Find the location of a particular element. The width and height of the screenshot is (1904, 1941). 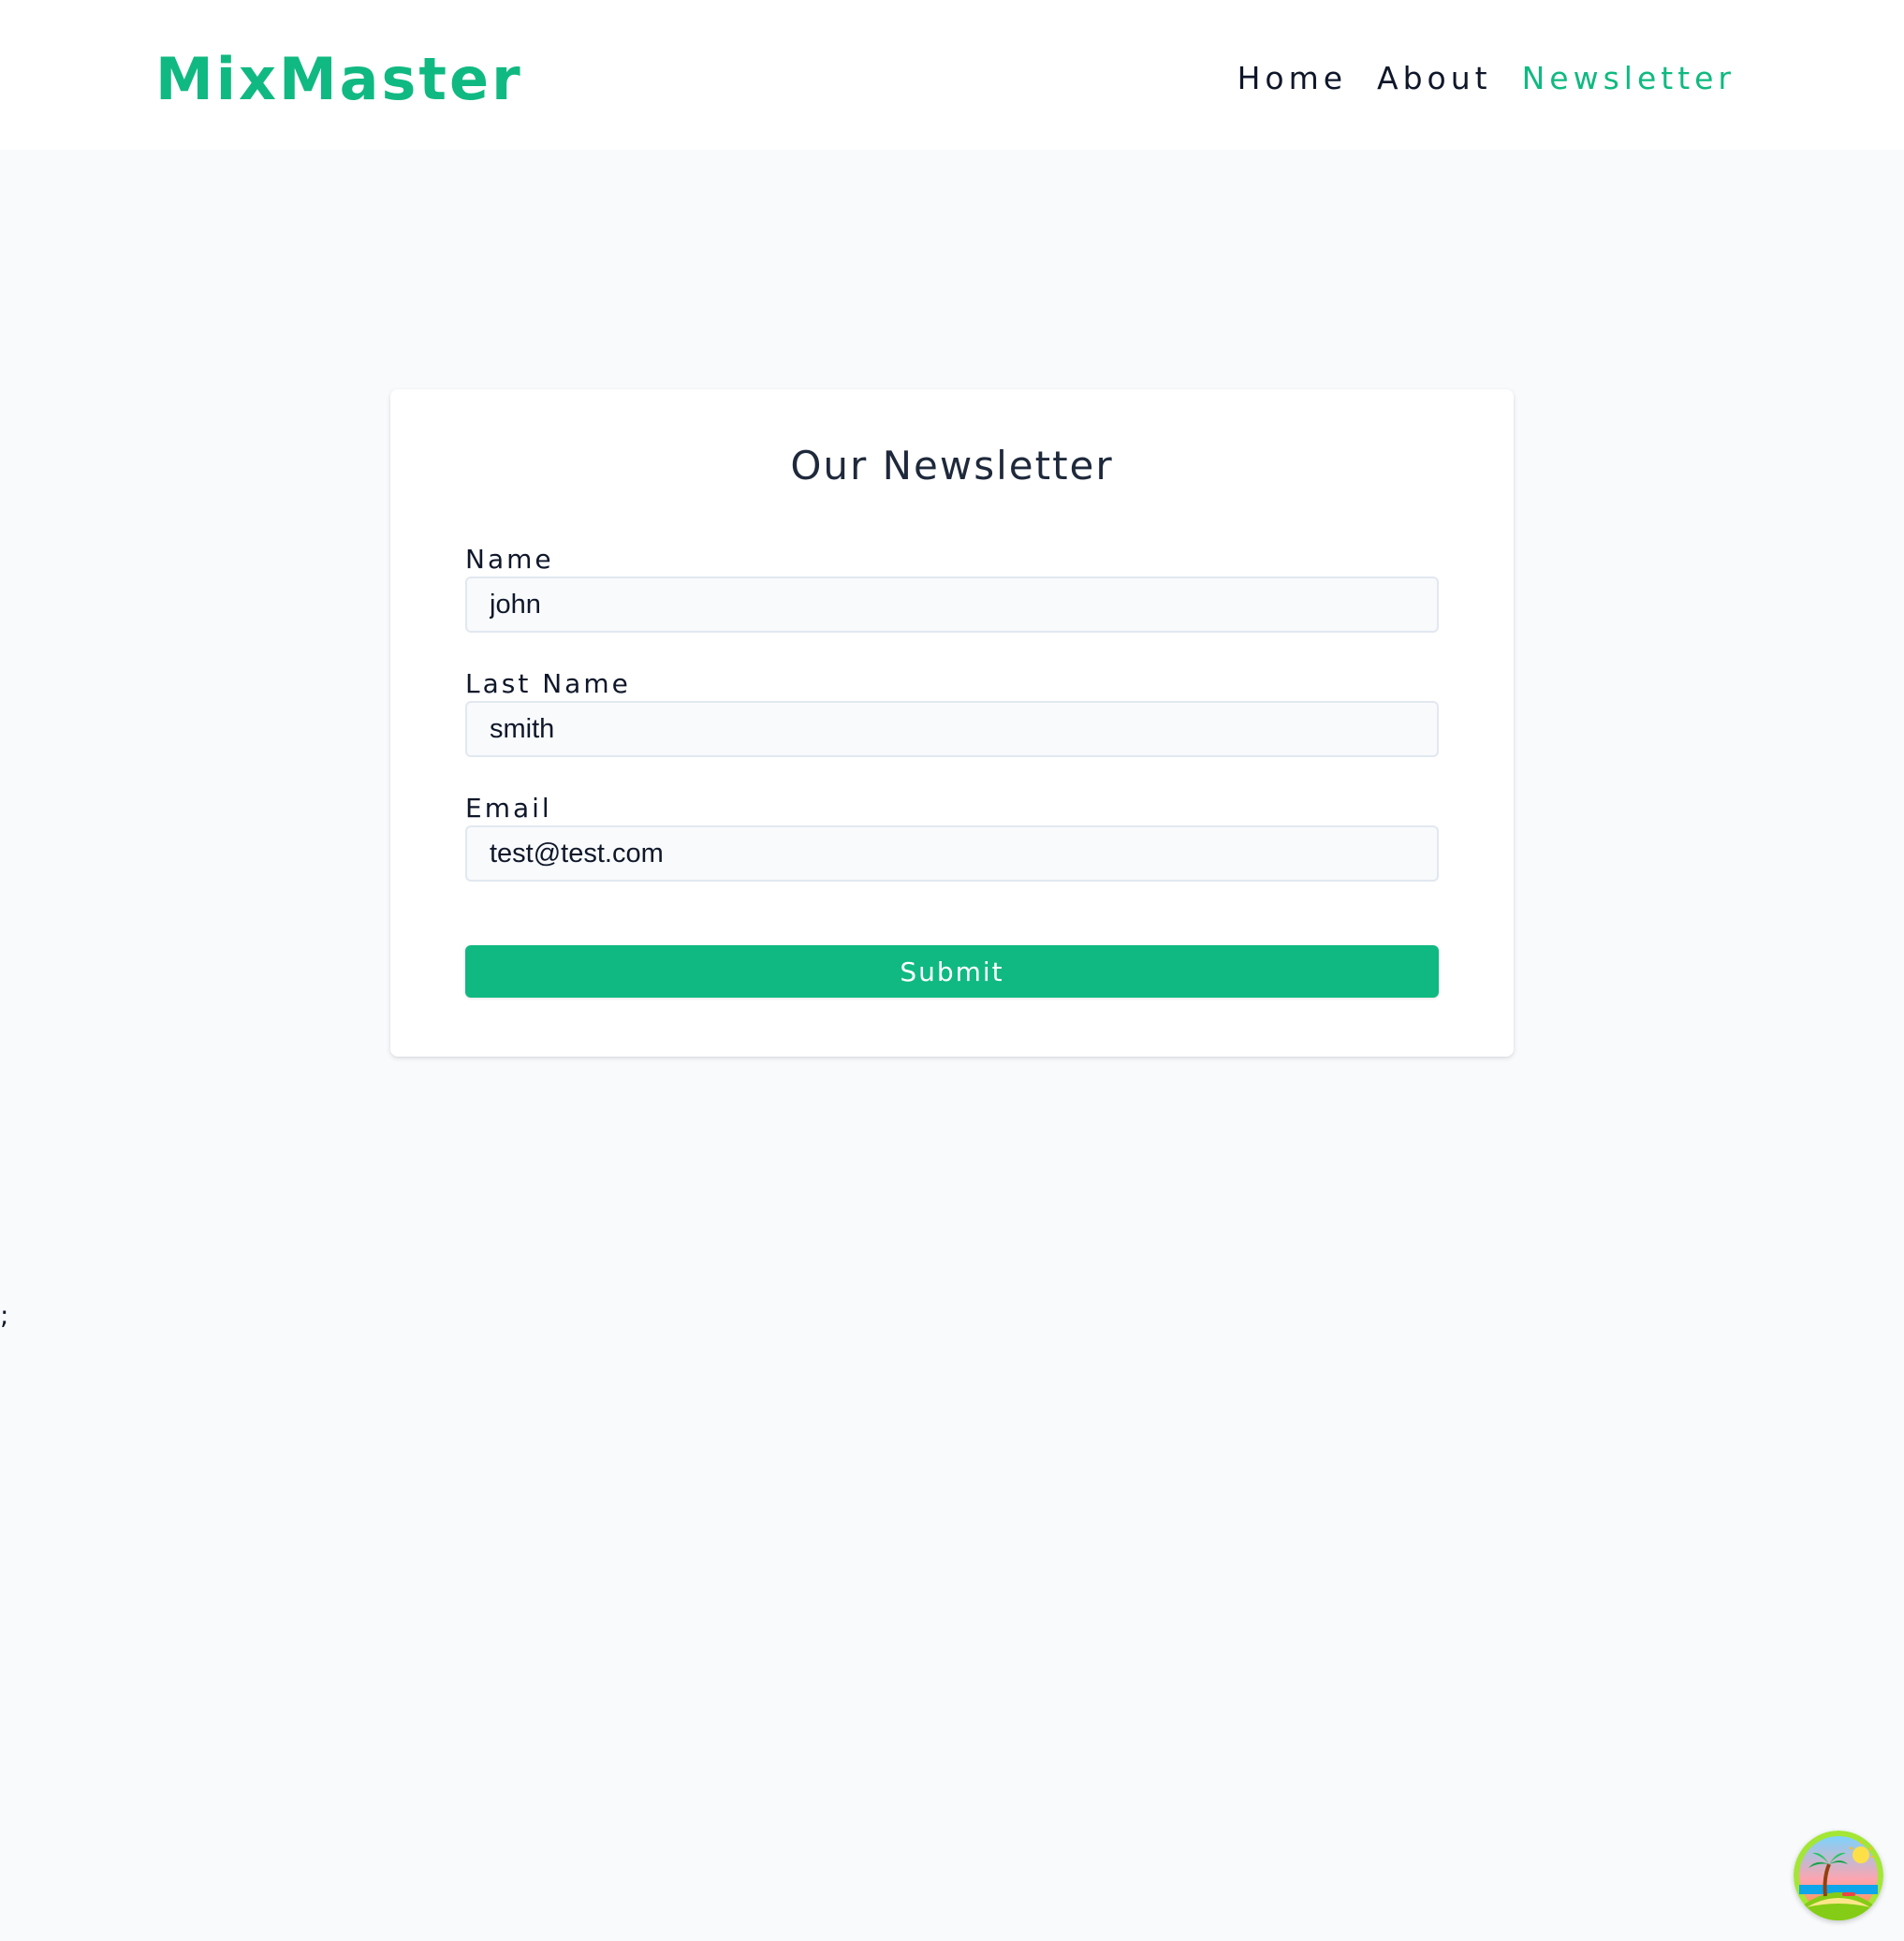

brand-logo: MixMaster is located at coordinates (339, 79).